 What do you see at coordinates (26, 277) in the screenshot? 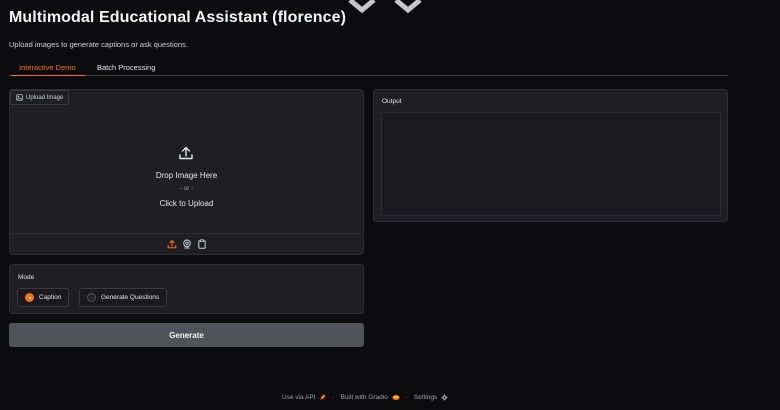
I see `mode-label: Mode` at bounding box center [26, 277].